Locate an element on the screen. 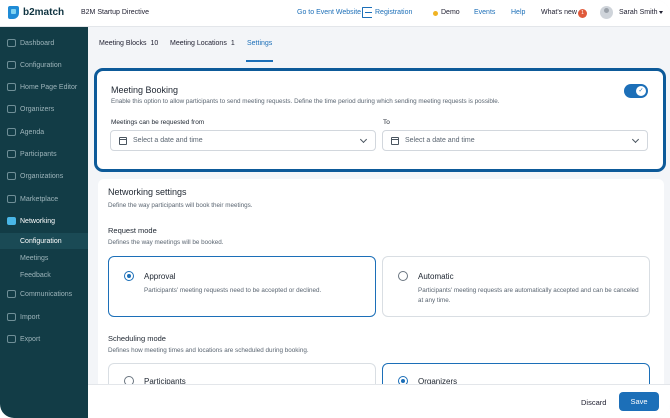  user-name: Sarah Smith is located at coordinates (638, 12).